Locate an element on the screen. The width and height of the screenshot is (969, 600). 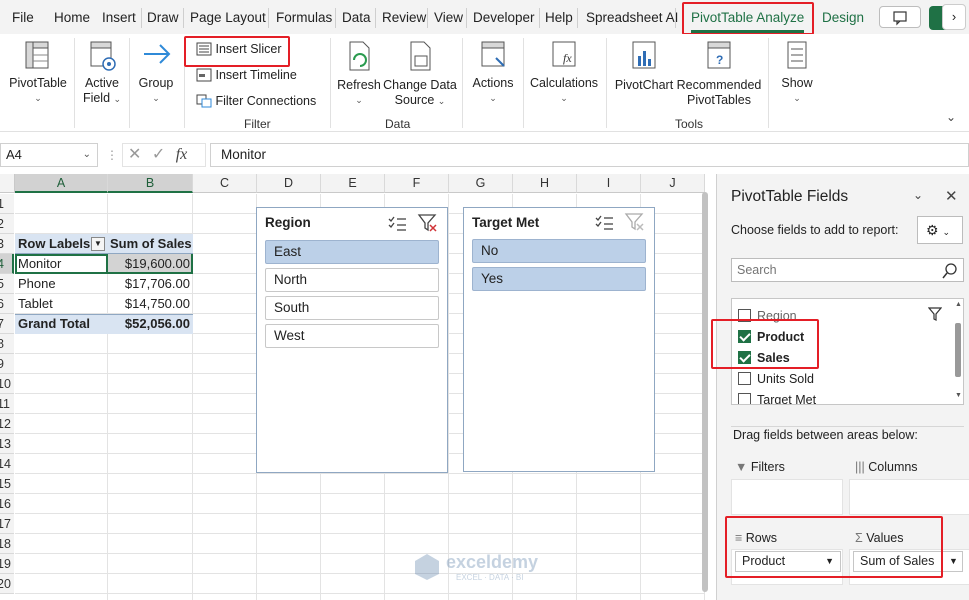
columns-drop-area is located at coordinates (909, 497).